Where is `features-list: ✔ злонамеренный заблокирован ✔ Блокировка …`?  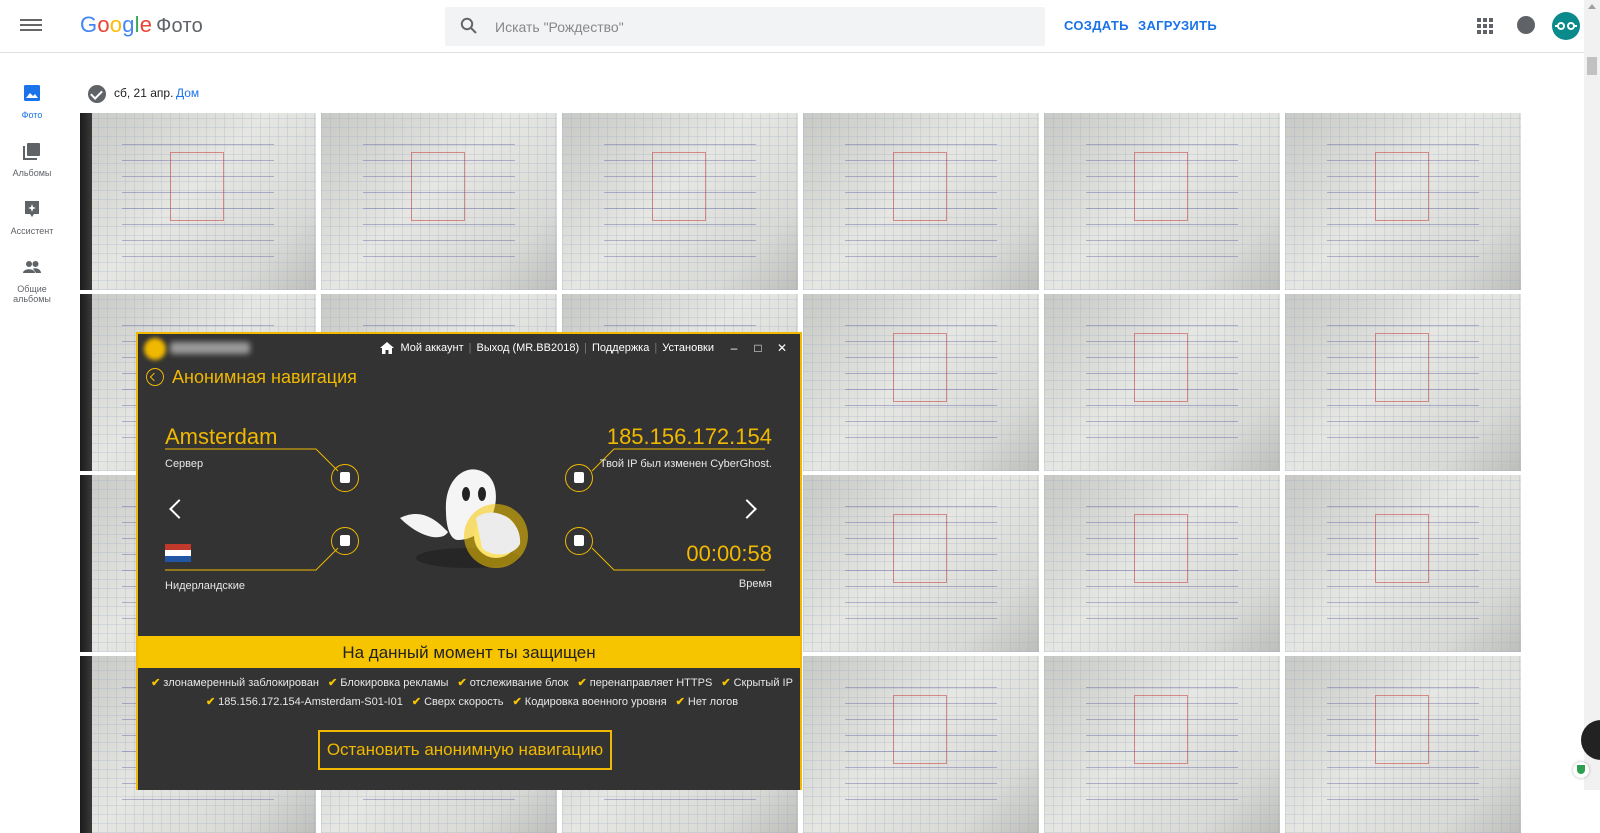 features-list: ✔ злонамеренный заблокирован ✔ Блокировка … is located at coordinates (469, 693).